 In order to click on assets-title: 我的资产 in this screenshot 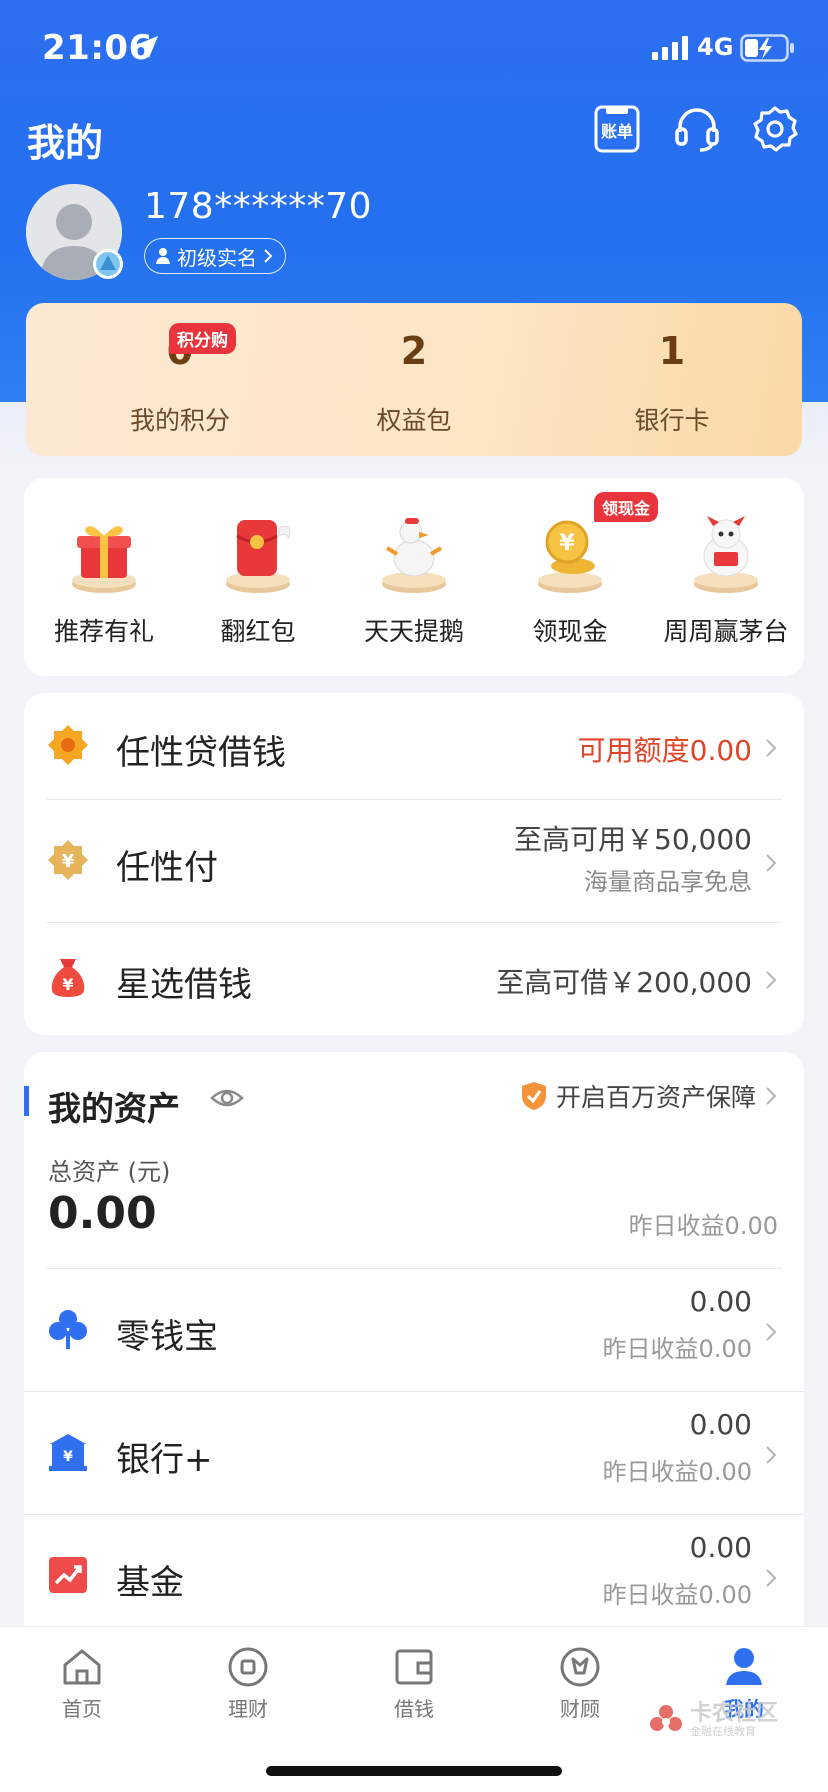, I will do `click(114, 1108)`.